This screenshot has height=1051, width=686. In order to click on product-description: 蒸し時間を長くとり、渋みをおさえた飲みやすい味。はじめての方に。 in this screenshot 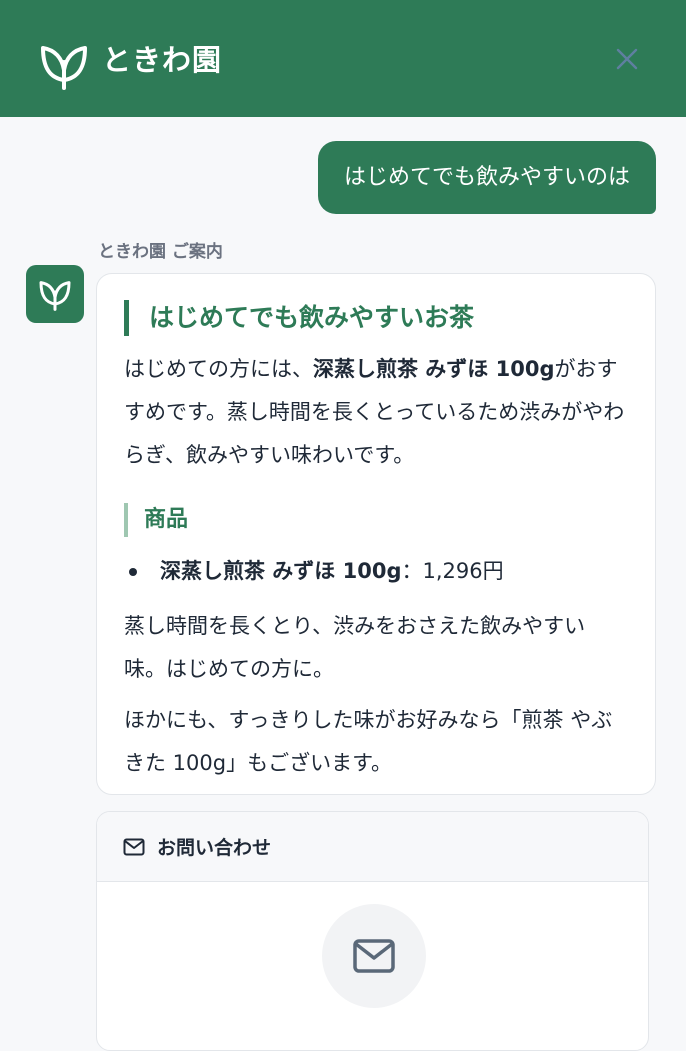, I will do `click(355, 647)`.